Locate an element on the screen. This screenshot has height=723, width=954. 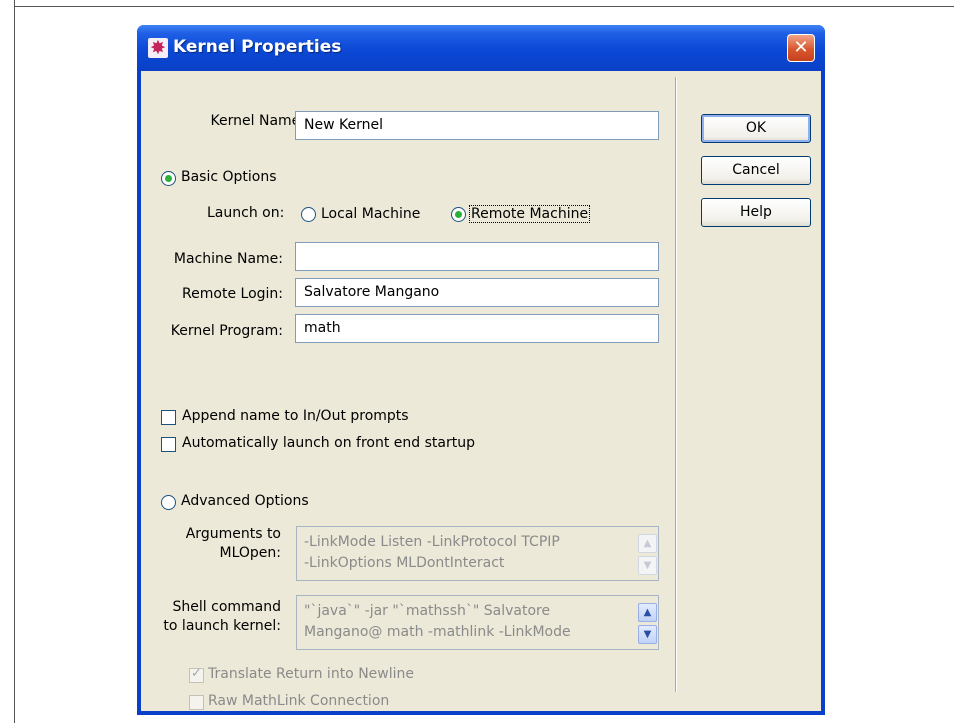
launch-on-label: Launch on: is located at coordinates (246, 213).